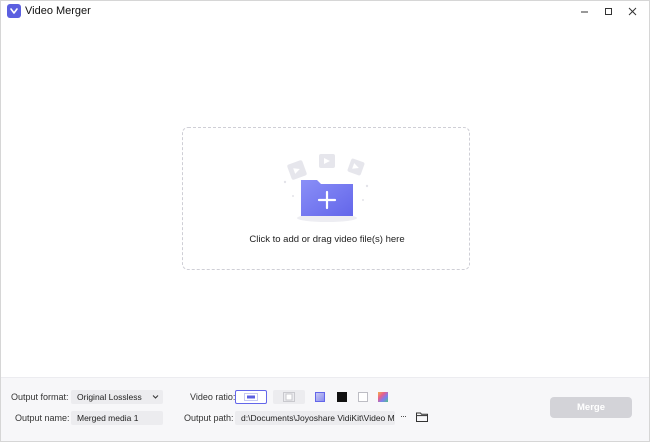 The image size is (650, 442). I want to click on output-format-value: Original Lossless, so click(109, 397).